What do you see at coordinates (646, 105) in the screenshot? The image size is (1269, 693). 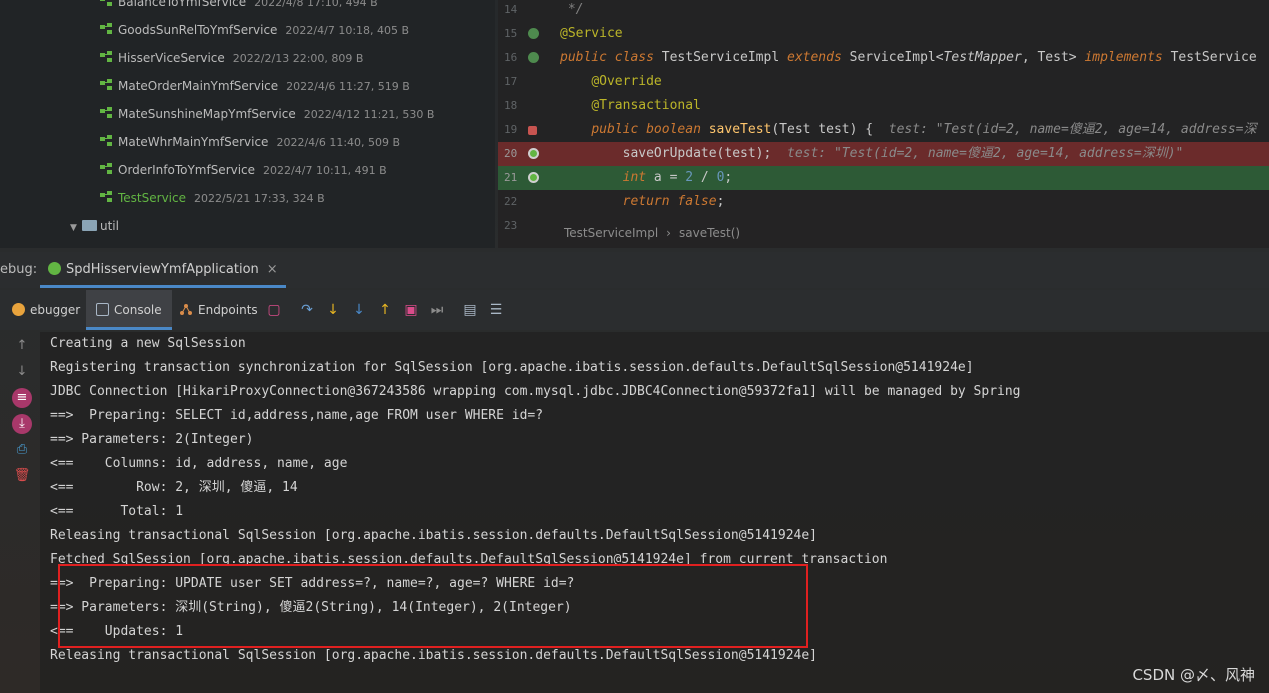 I see `code-line: @Transactional` at bounding box center [646, 105].